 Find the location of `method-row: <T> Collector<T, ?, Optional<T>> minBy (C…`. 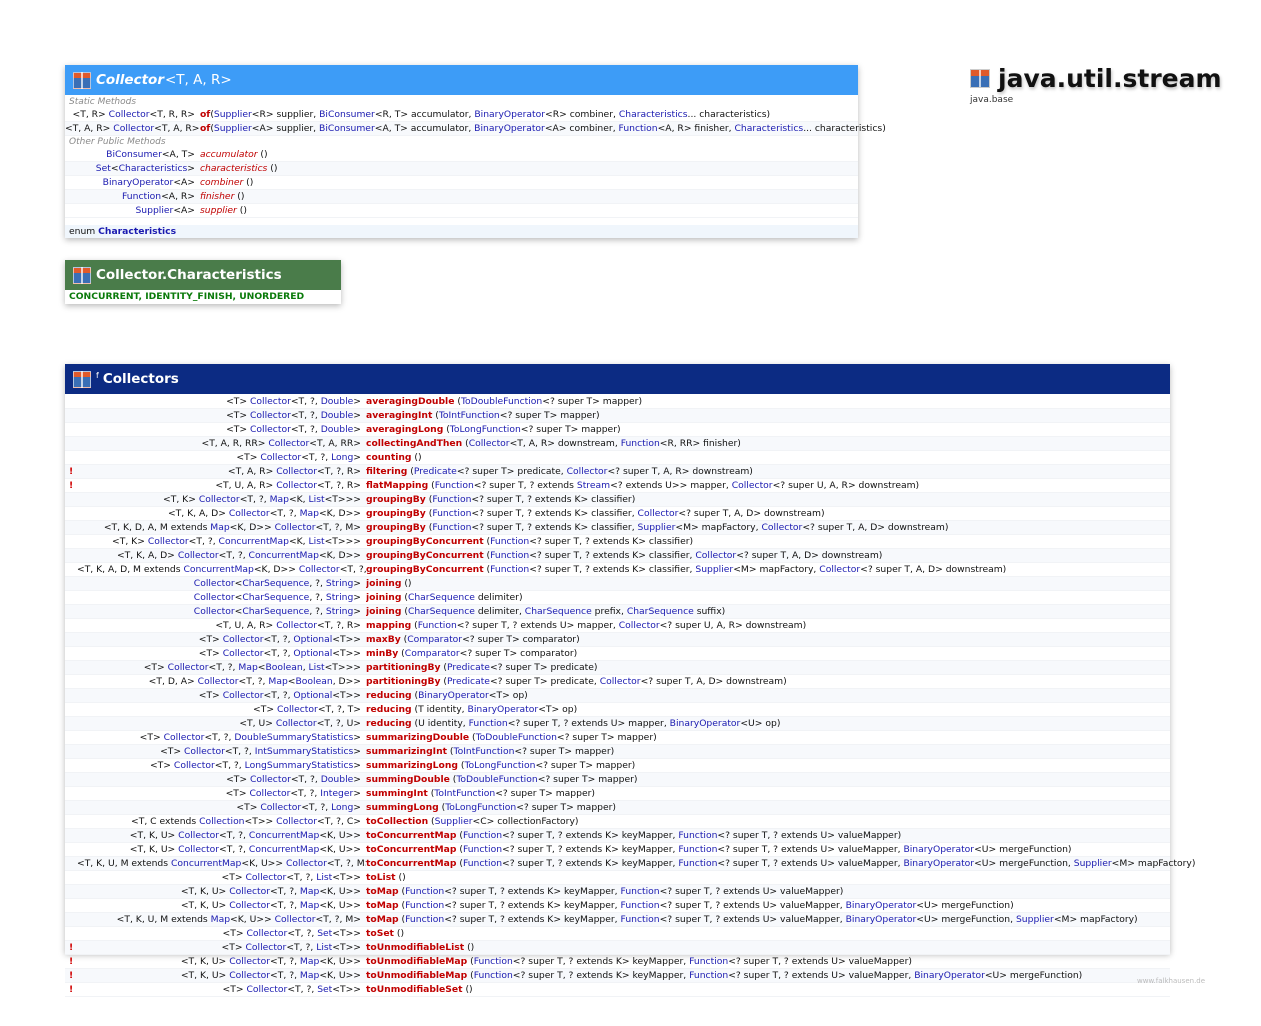

method-row: <T> Collector<T, ?, Optional<T>> minBy (C… is located at coordinates (617, 654).